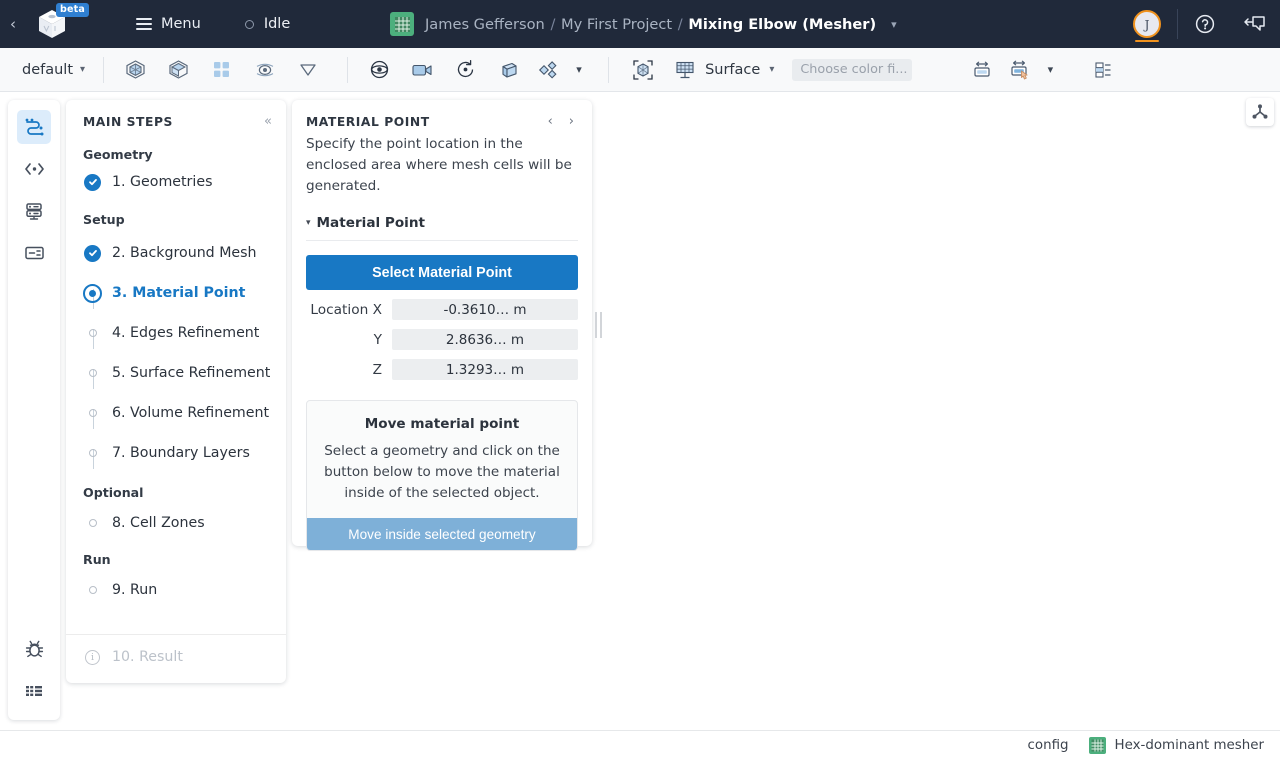  I want to click on select-material-point-button: Select Material Point, so click(442, 273).